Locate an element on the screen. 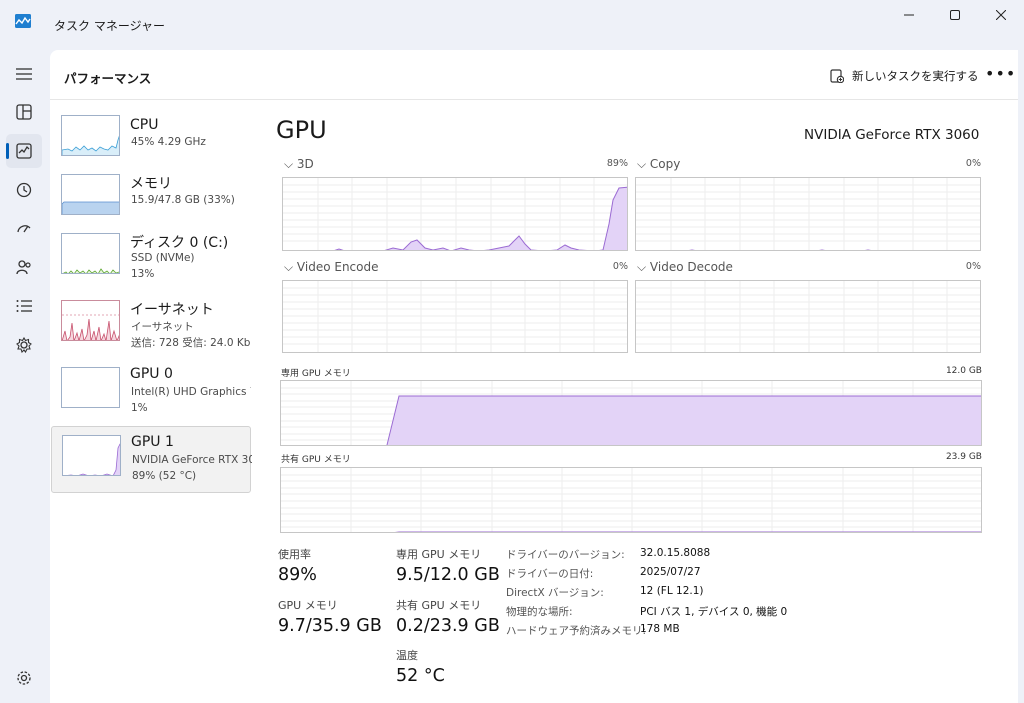 The width and height of the screenshot is (1024, 703). gpu1-thumbnail-graph is located at coordinates (91, 455).